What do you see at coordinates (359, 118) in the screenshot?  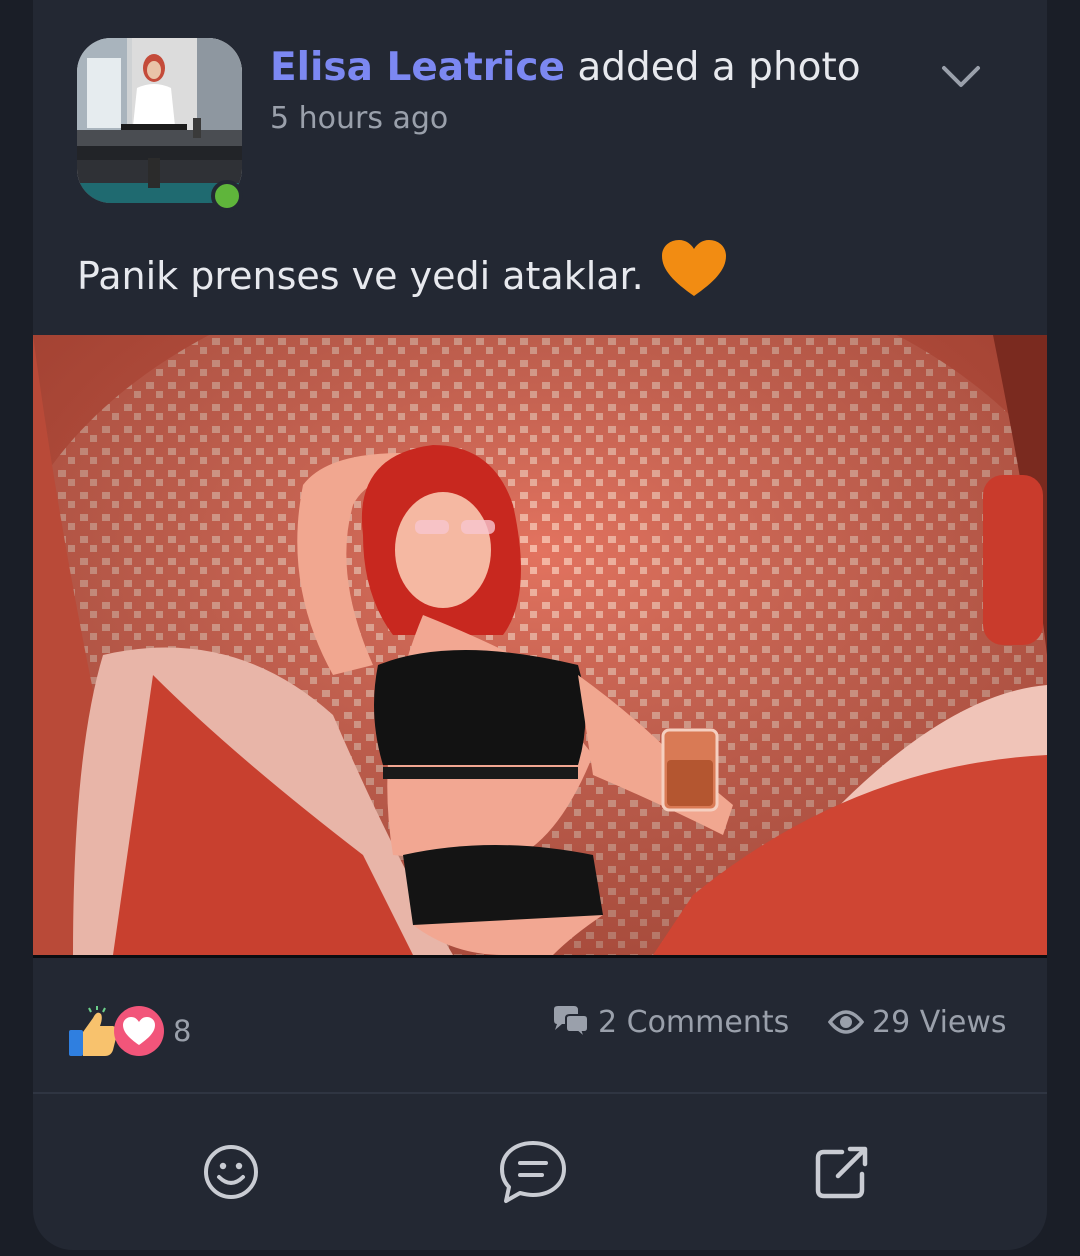 I see `post-timestamp: 5 hours ago` at bounding box center [359, 118].